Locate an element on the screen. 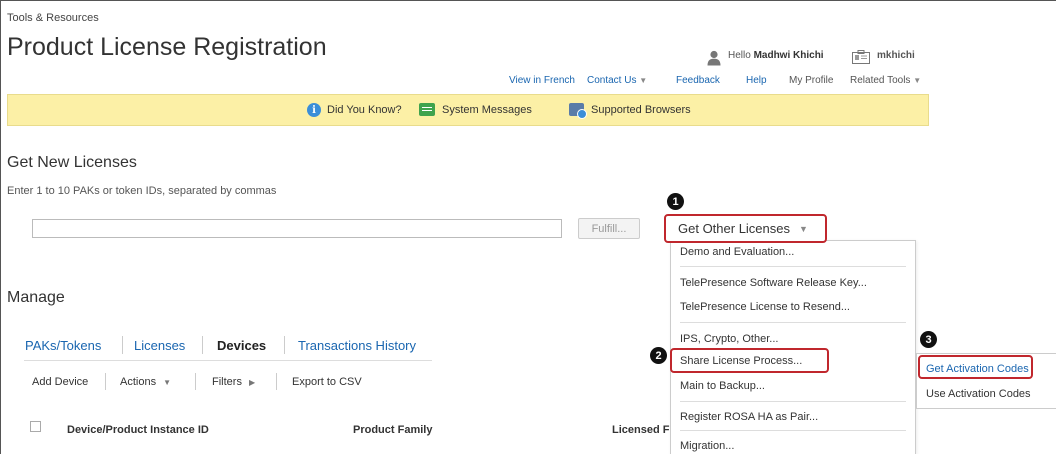 The image size is (1056, 454). info-icon: i is located at coordinates (314, 110).